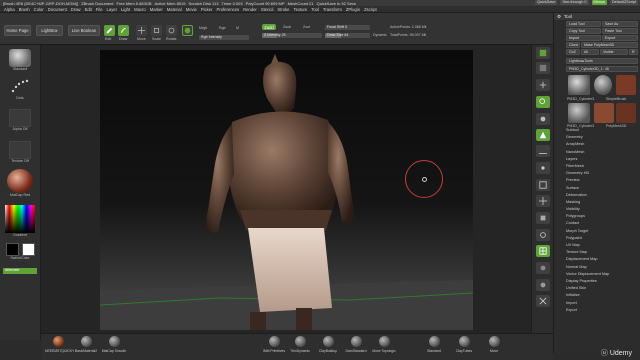 The height and width of the screenshot is (360, 640). What do you see at coordinates (306, 27) in the screenshot?
I see `zcut-label: Zcut` at bounding box center [306, 27].